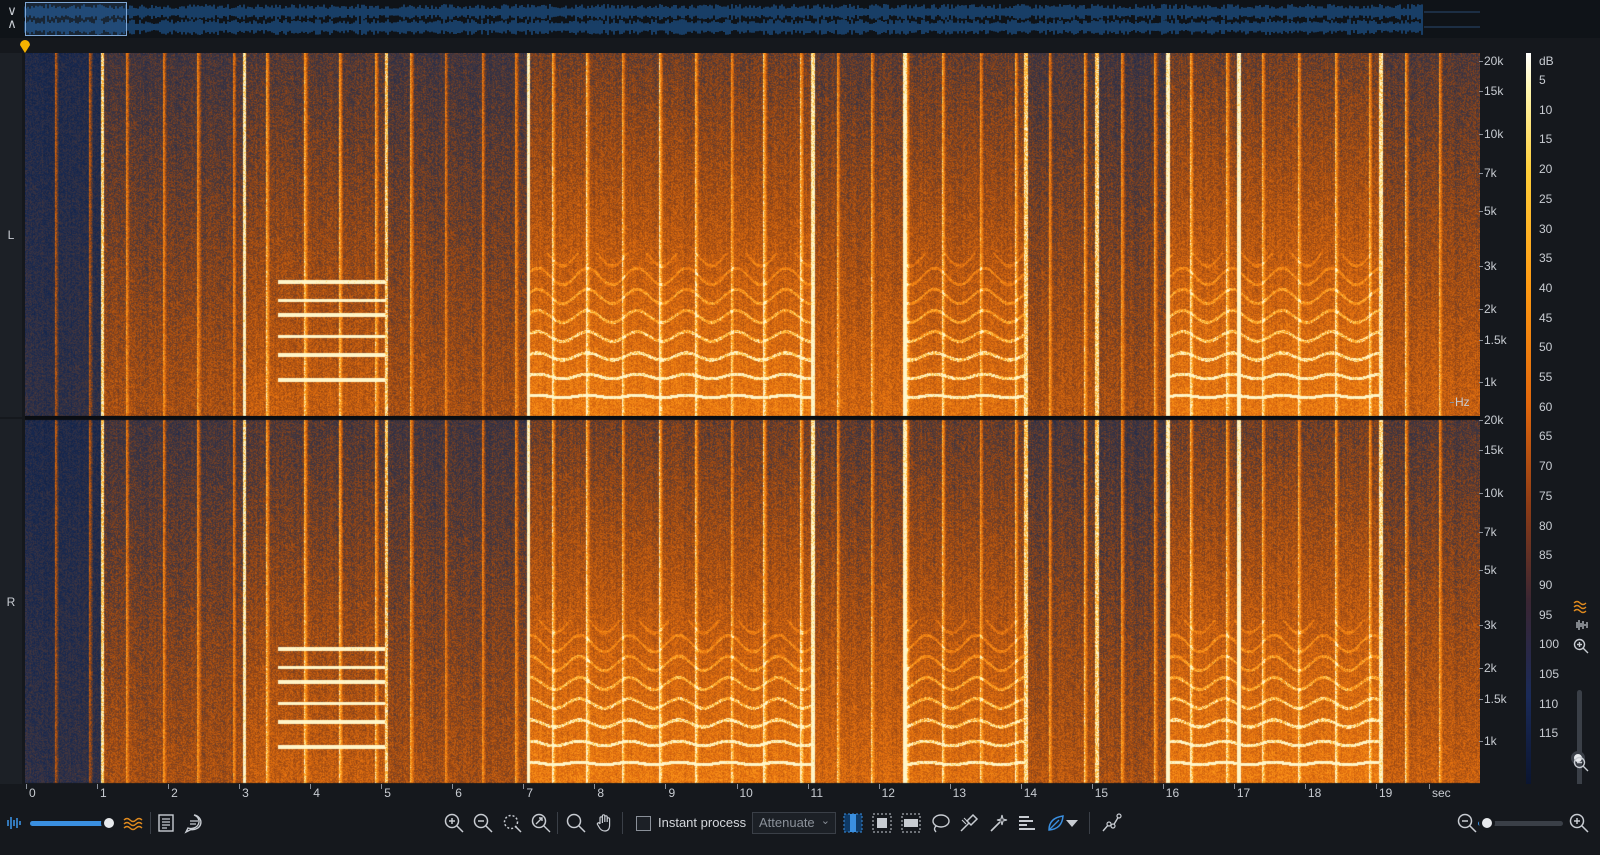 The image size is (1600, 855). I want to click on db-tick-label: 60, so click(1546, 406).